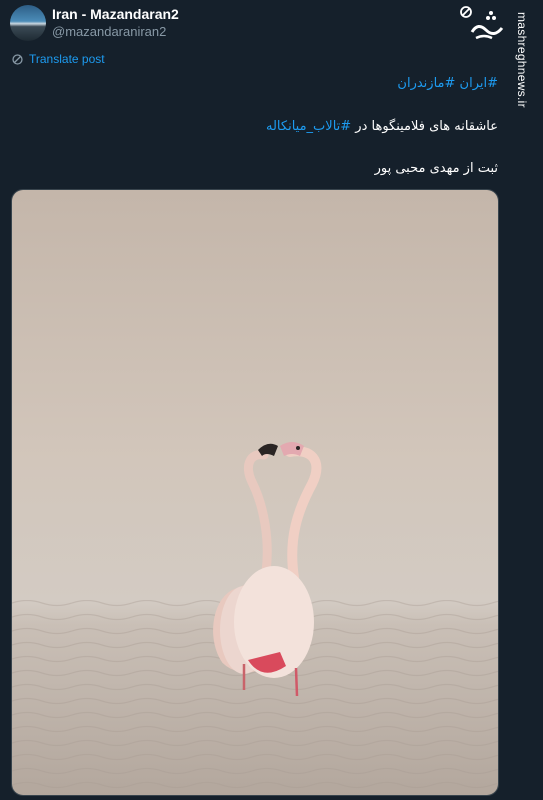 The image size is (543, 800). I want to click on avatar, so click(28, 23).